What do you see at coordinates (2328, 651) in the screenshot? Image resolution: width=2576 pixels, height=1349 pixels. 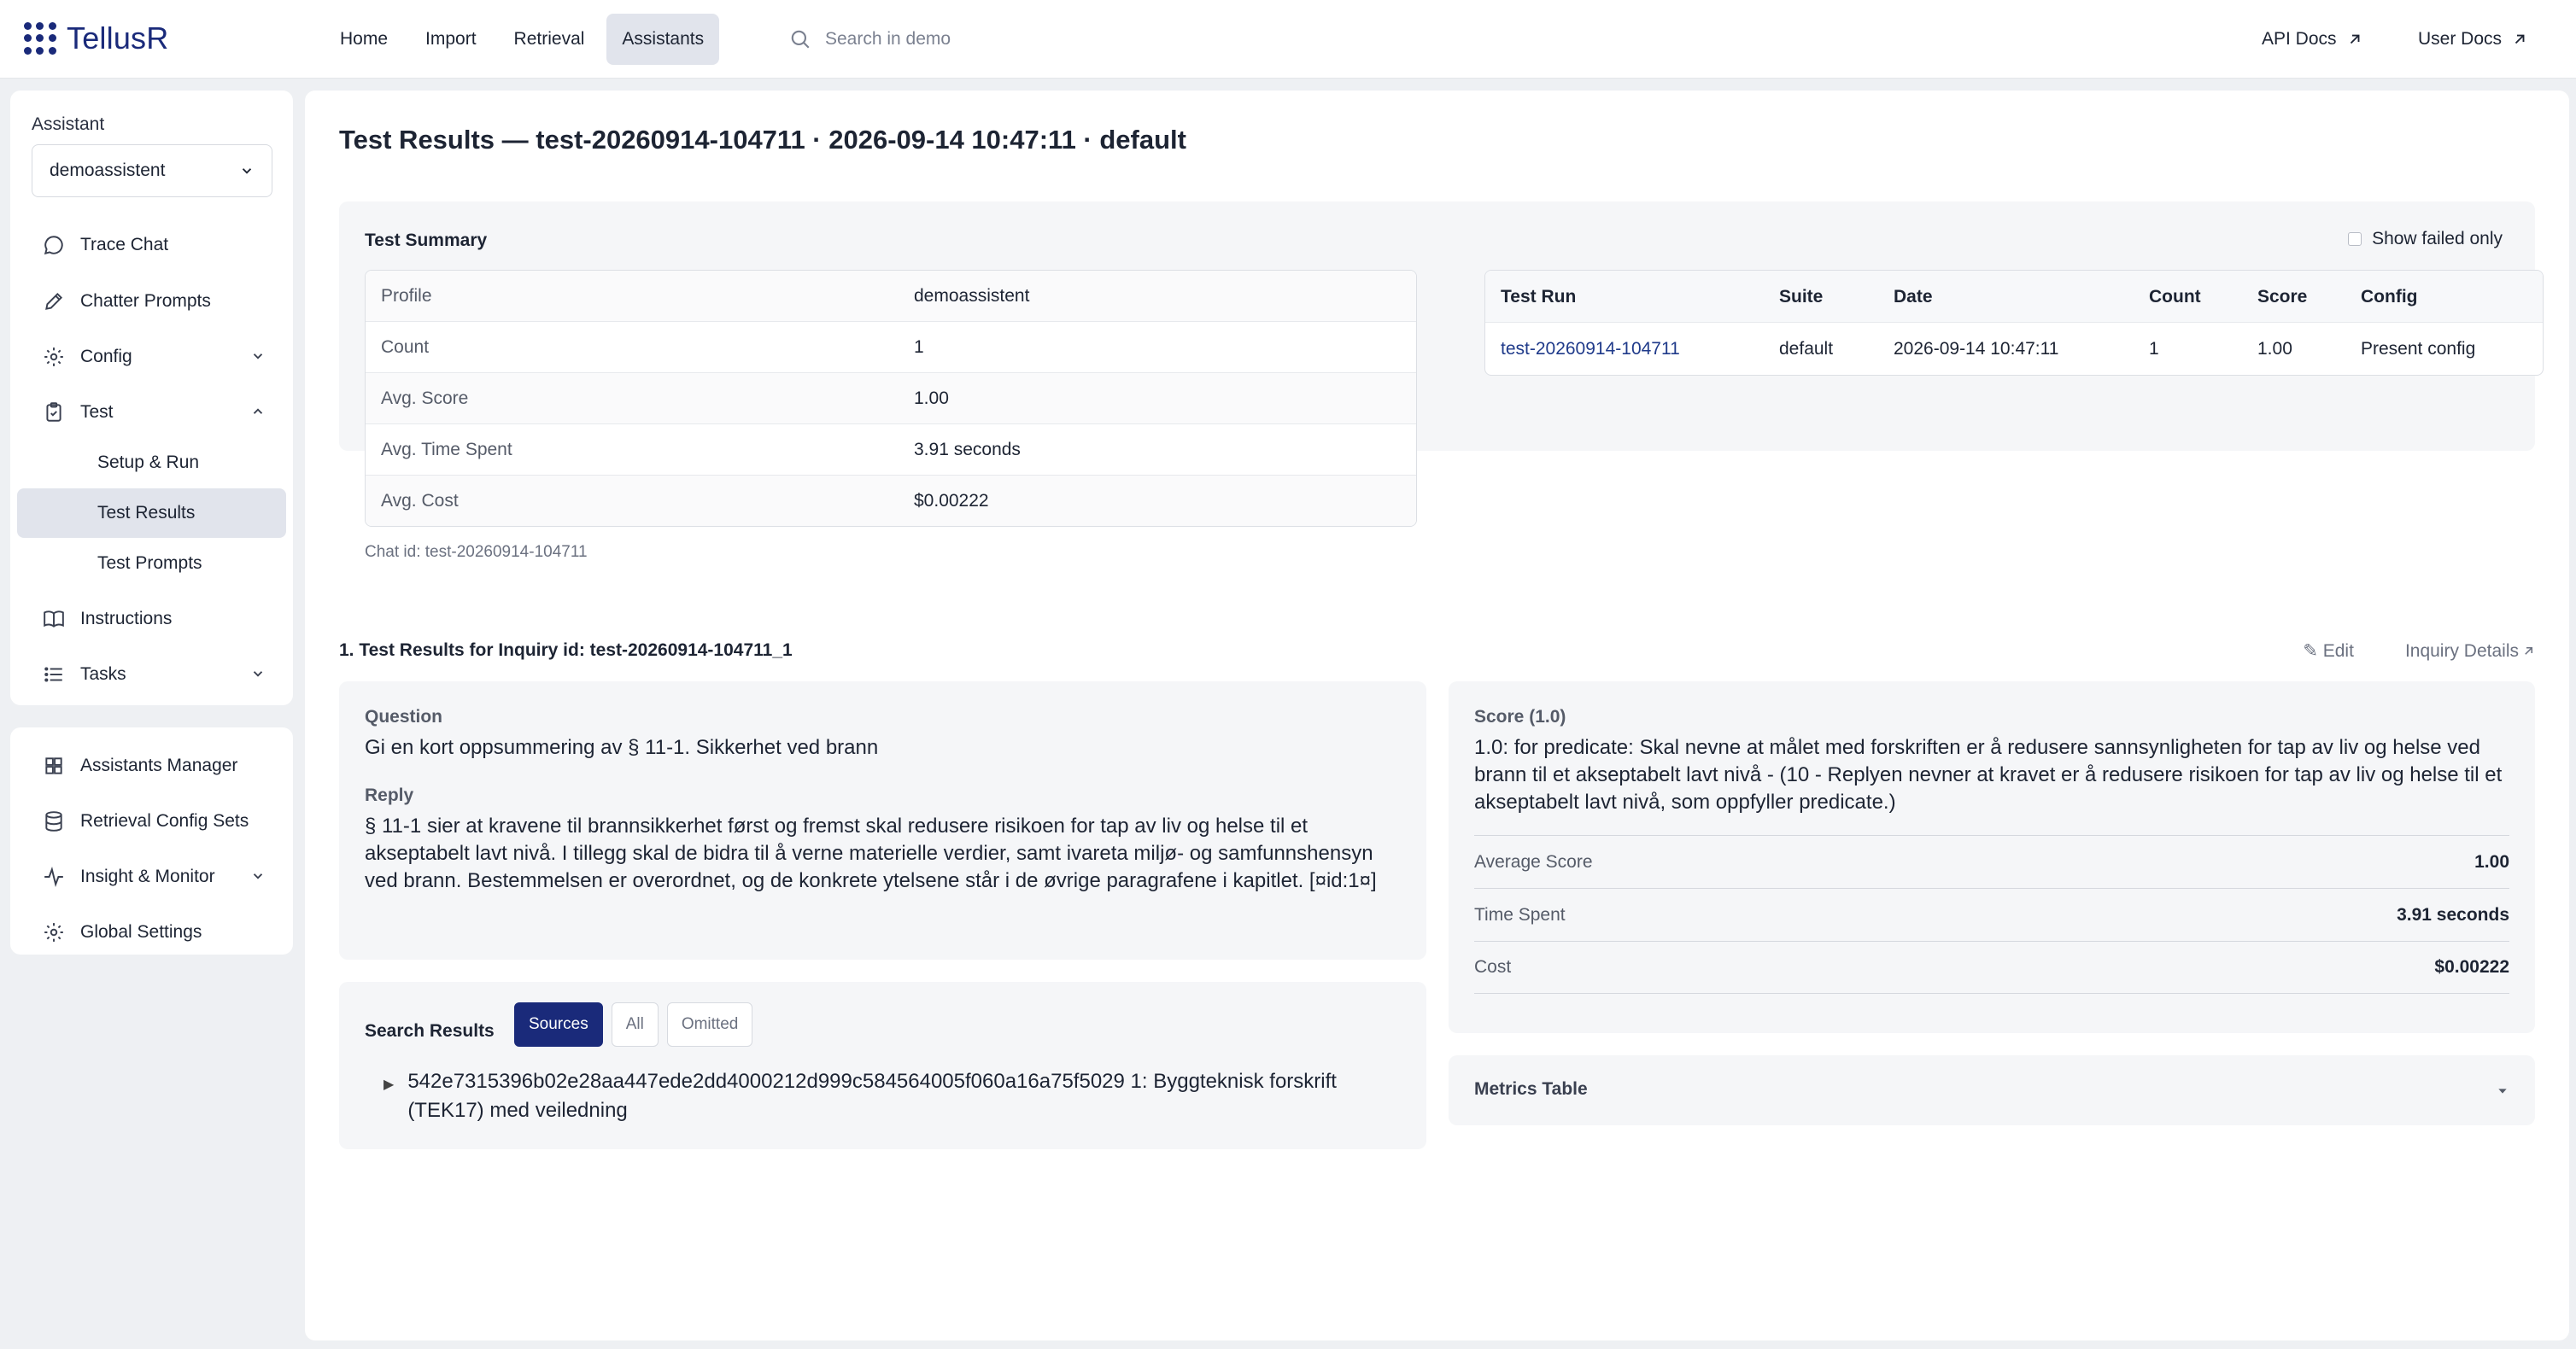 I see `edit-button: ✎ Edit` at bounding box center [2328, 651].